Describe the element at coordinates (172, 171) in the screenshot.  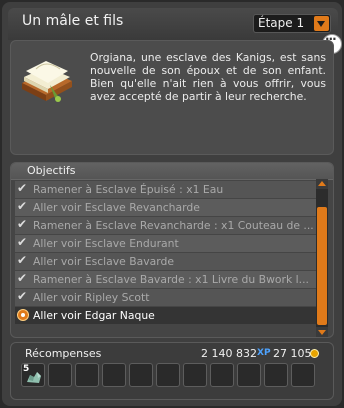
I see `objectives-header: Objectifs` at that location.